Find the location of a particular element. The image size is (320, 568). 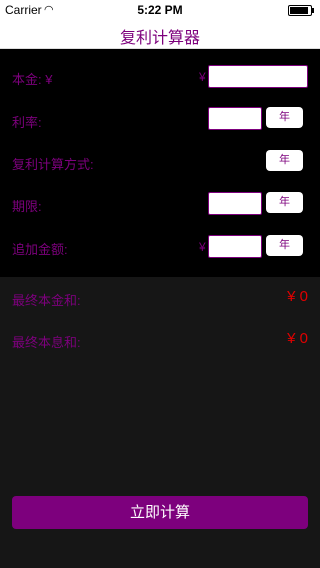

compound-method-button: 年 is located at coordinates (284, 160).